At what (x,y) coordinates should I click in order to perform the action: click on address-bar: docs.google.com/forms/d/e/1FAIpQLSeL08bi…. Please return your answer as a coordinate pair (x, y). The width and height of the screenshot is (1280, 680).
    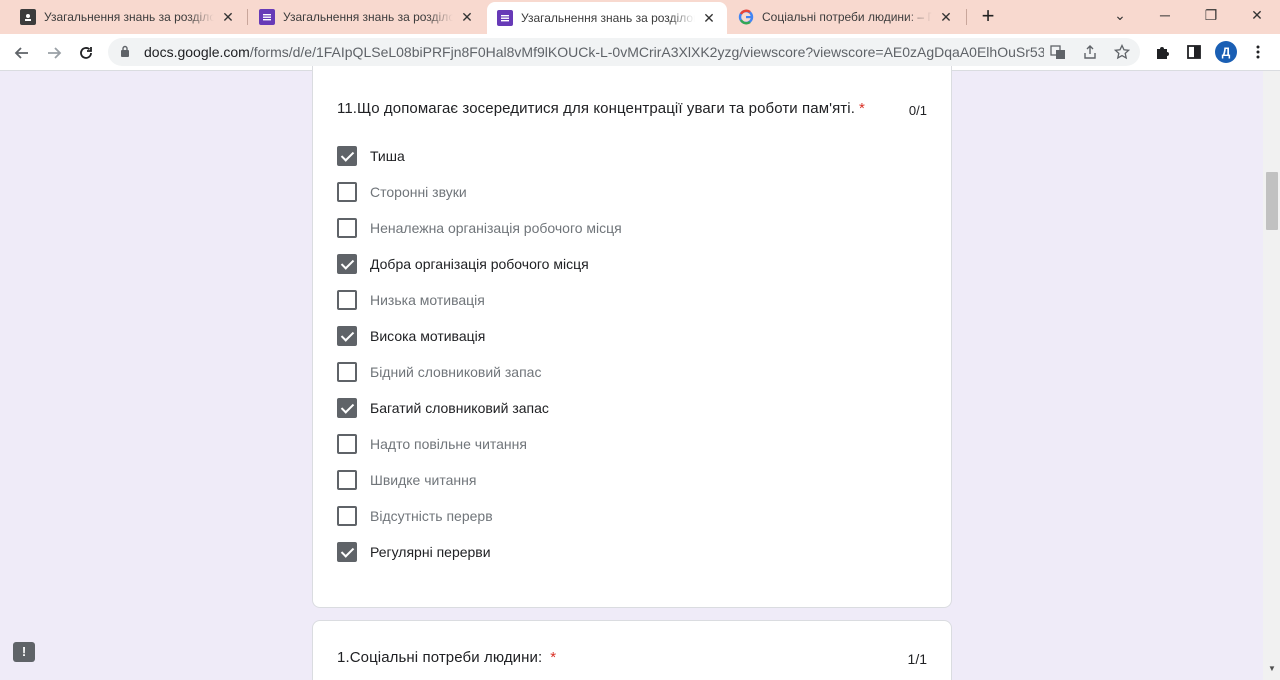
    Looking at the image, I should click on (624, 52).